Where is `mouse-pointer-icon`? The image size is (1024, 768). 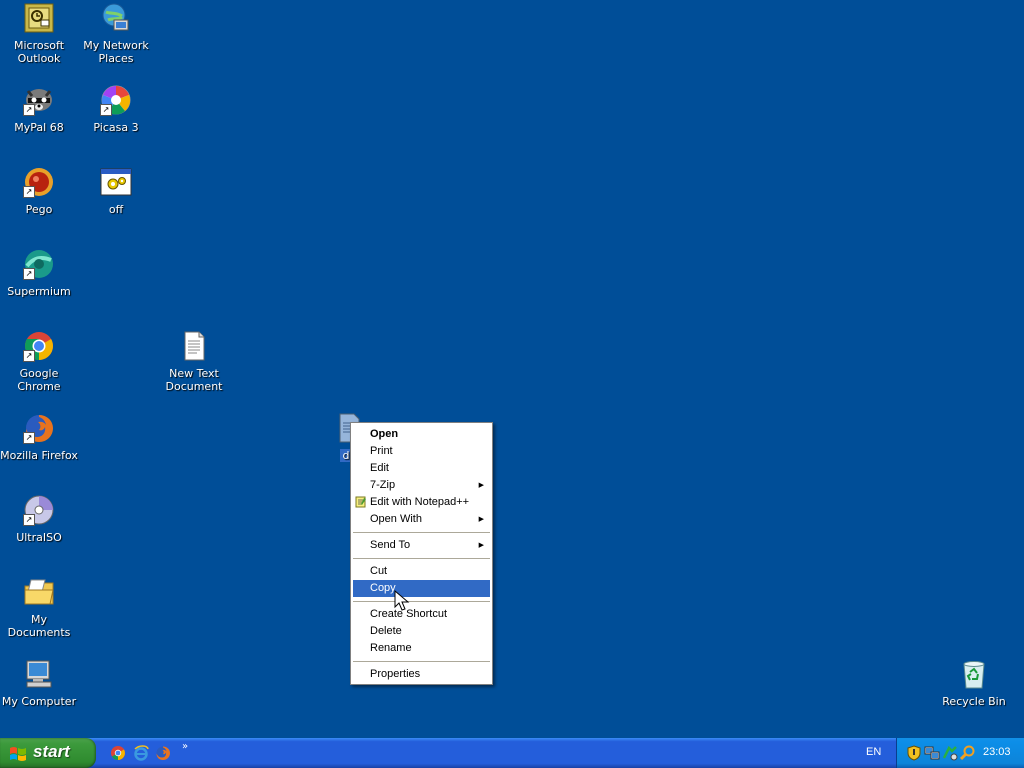 mouse-pointer-icon is located at coordinates (402, 600).